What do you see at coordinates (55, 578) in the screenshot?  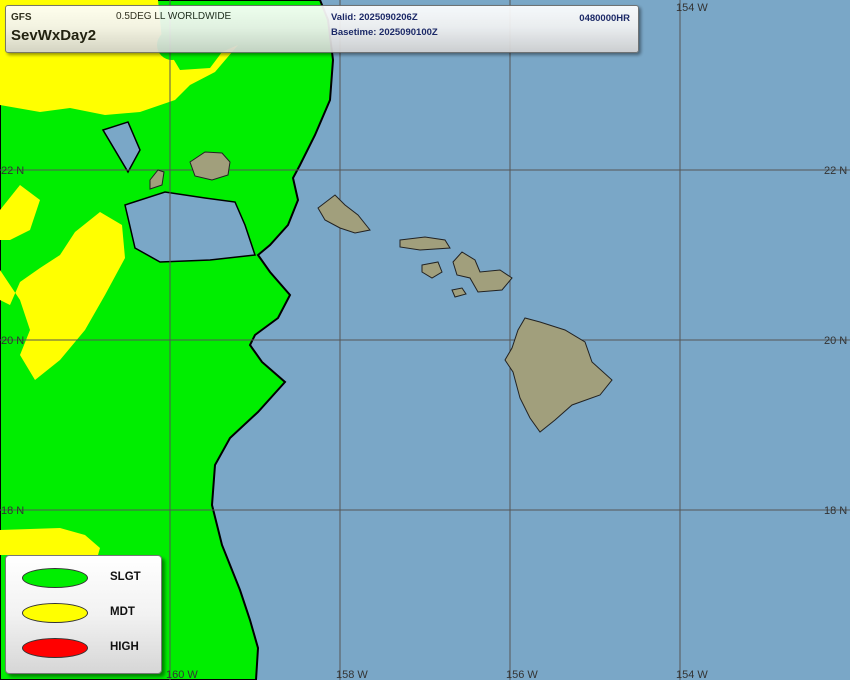 I see `legend-swatch-slgt` at bounding box center [55, 578].